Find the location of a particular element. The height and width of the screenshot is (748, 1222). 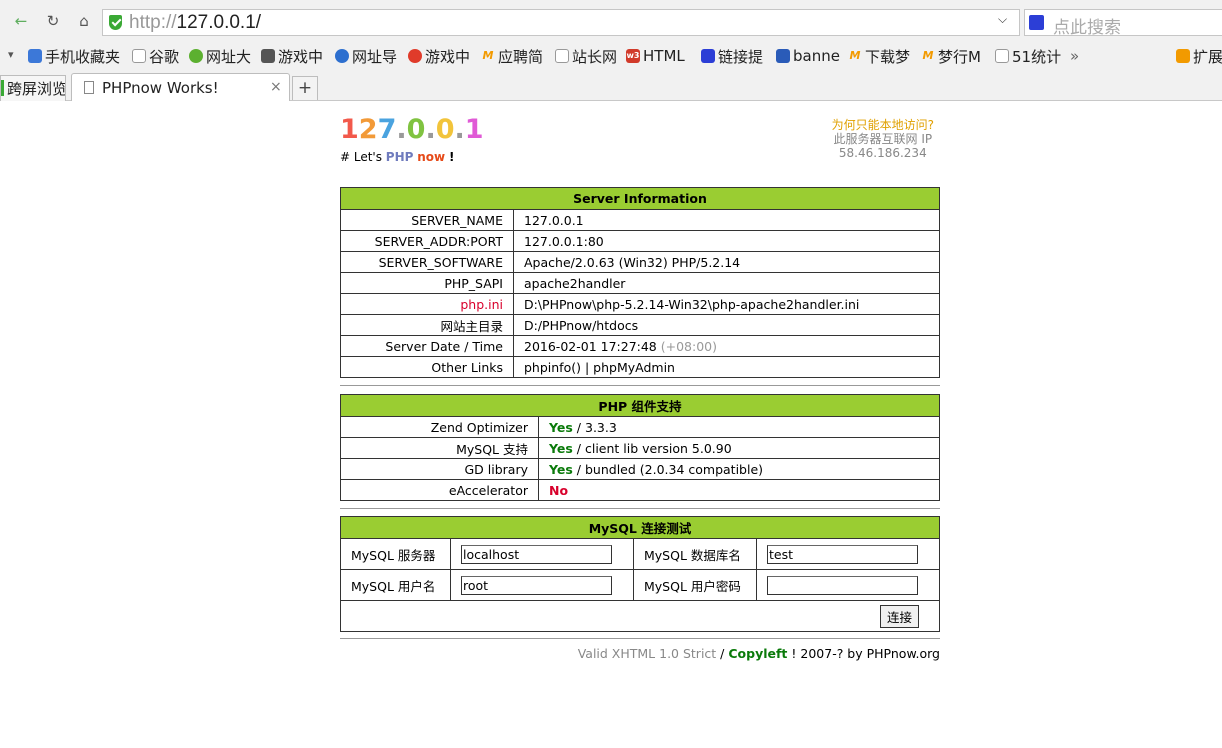

table-row: PHP_SAPI apache2handler is located at coordinates (640, 283).